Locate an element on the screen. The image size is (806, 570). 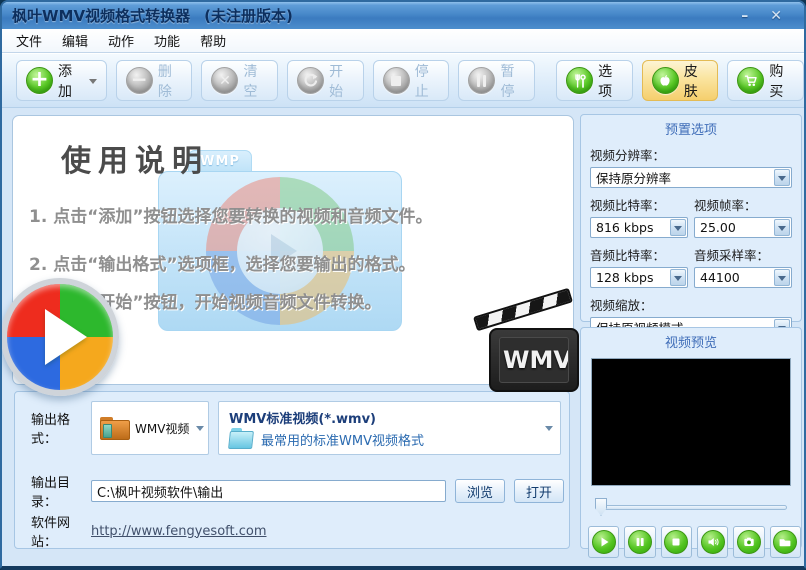
preview-screen is located at coordinates (691, 422).